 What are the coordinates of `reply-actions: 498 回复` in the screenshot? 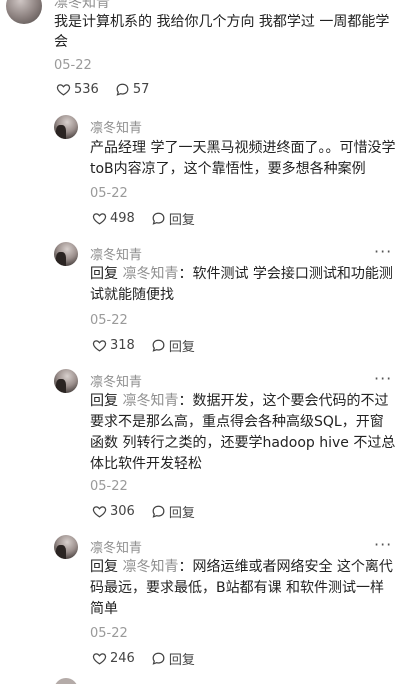 It's located at (151, 218).